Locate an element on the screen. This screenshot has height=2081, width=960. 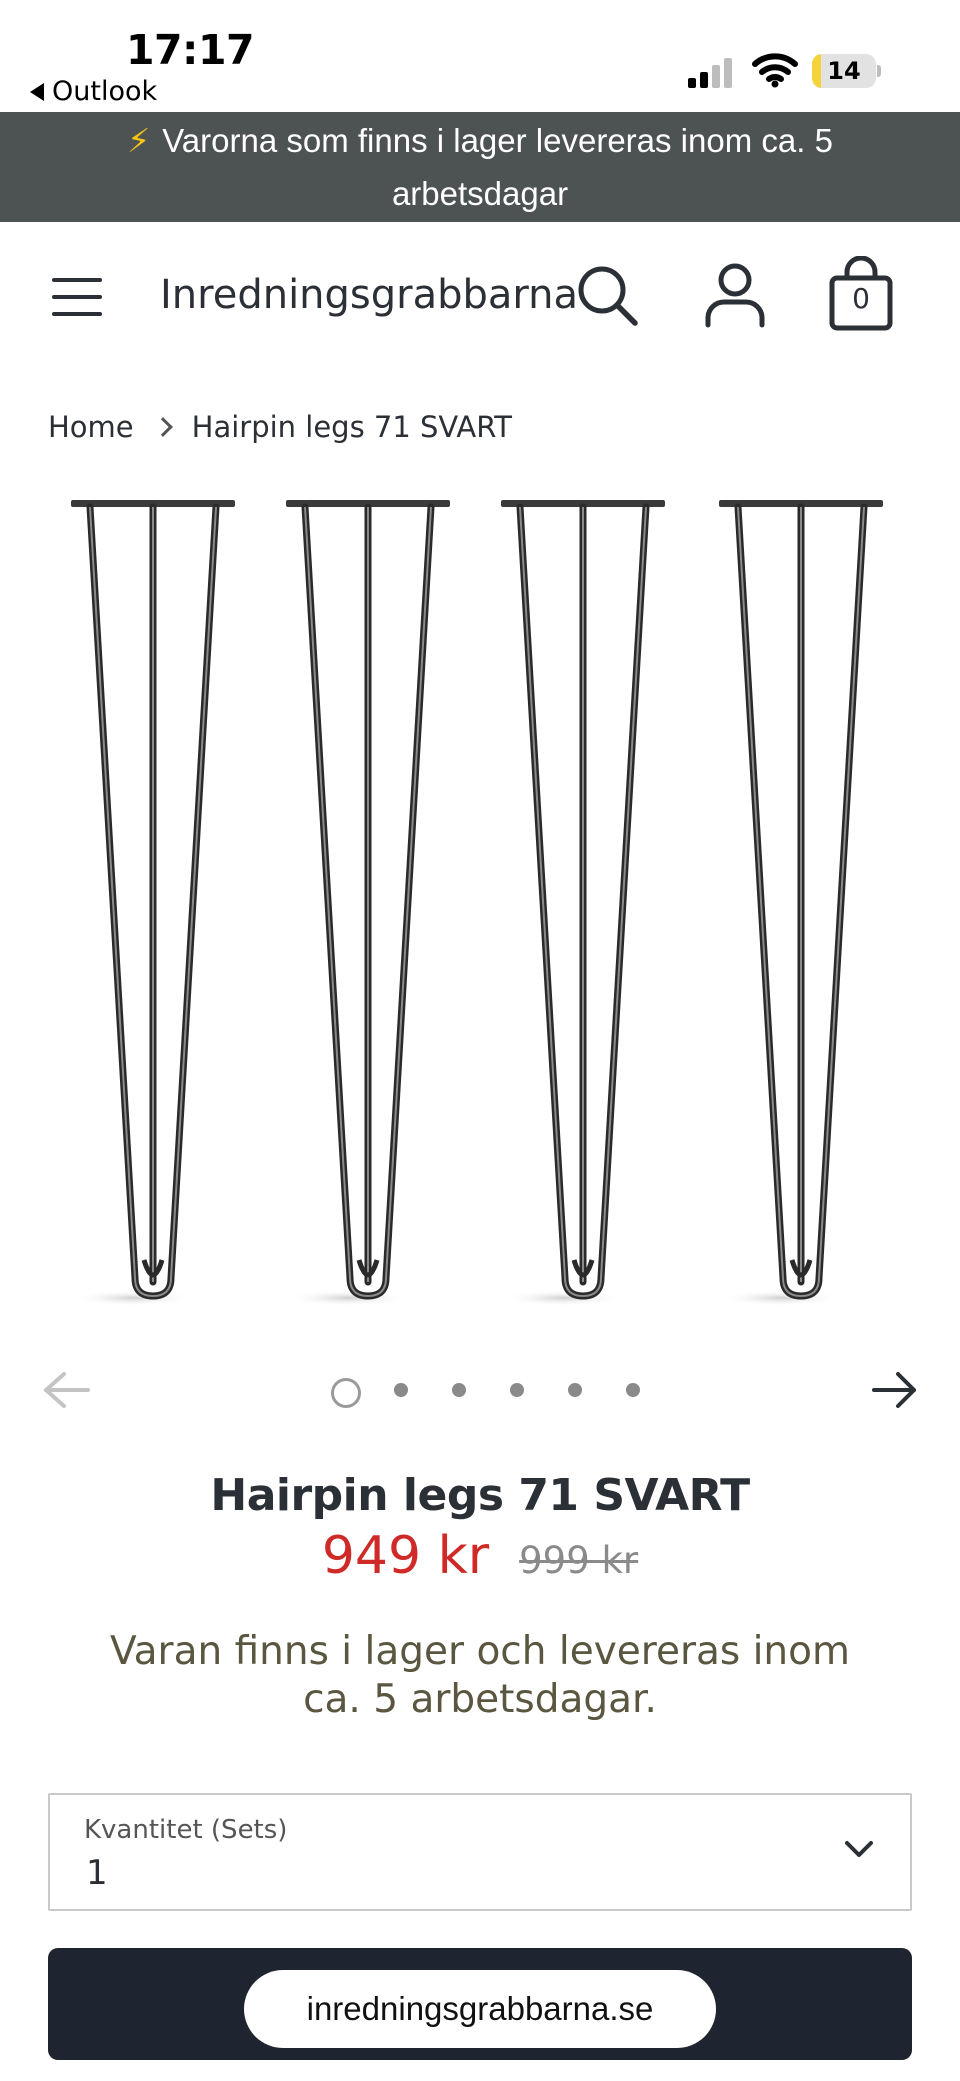
arrow-right-icon is located at coordinates (895, 1390).